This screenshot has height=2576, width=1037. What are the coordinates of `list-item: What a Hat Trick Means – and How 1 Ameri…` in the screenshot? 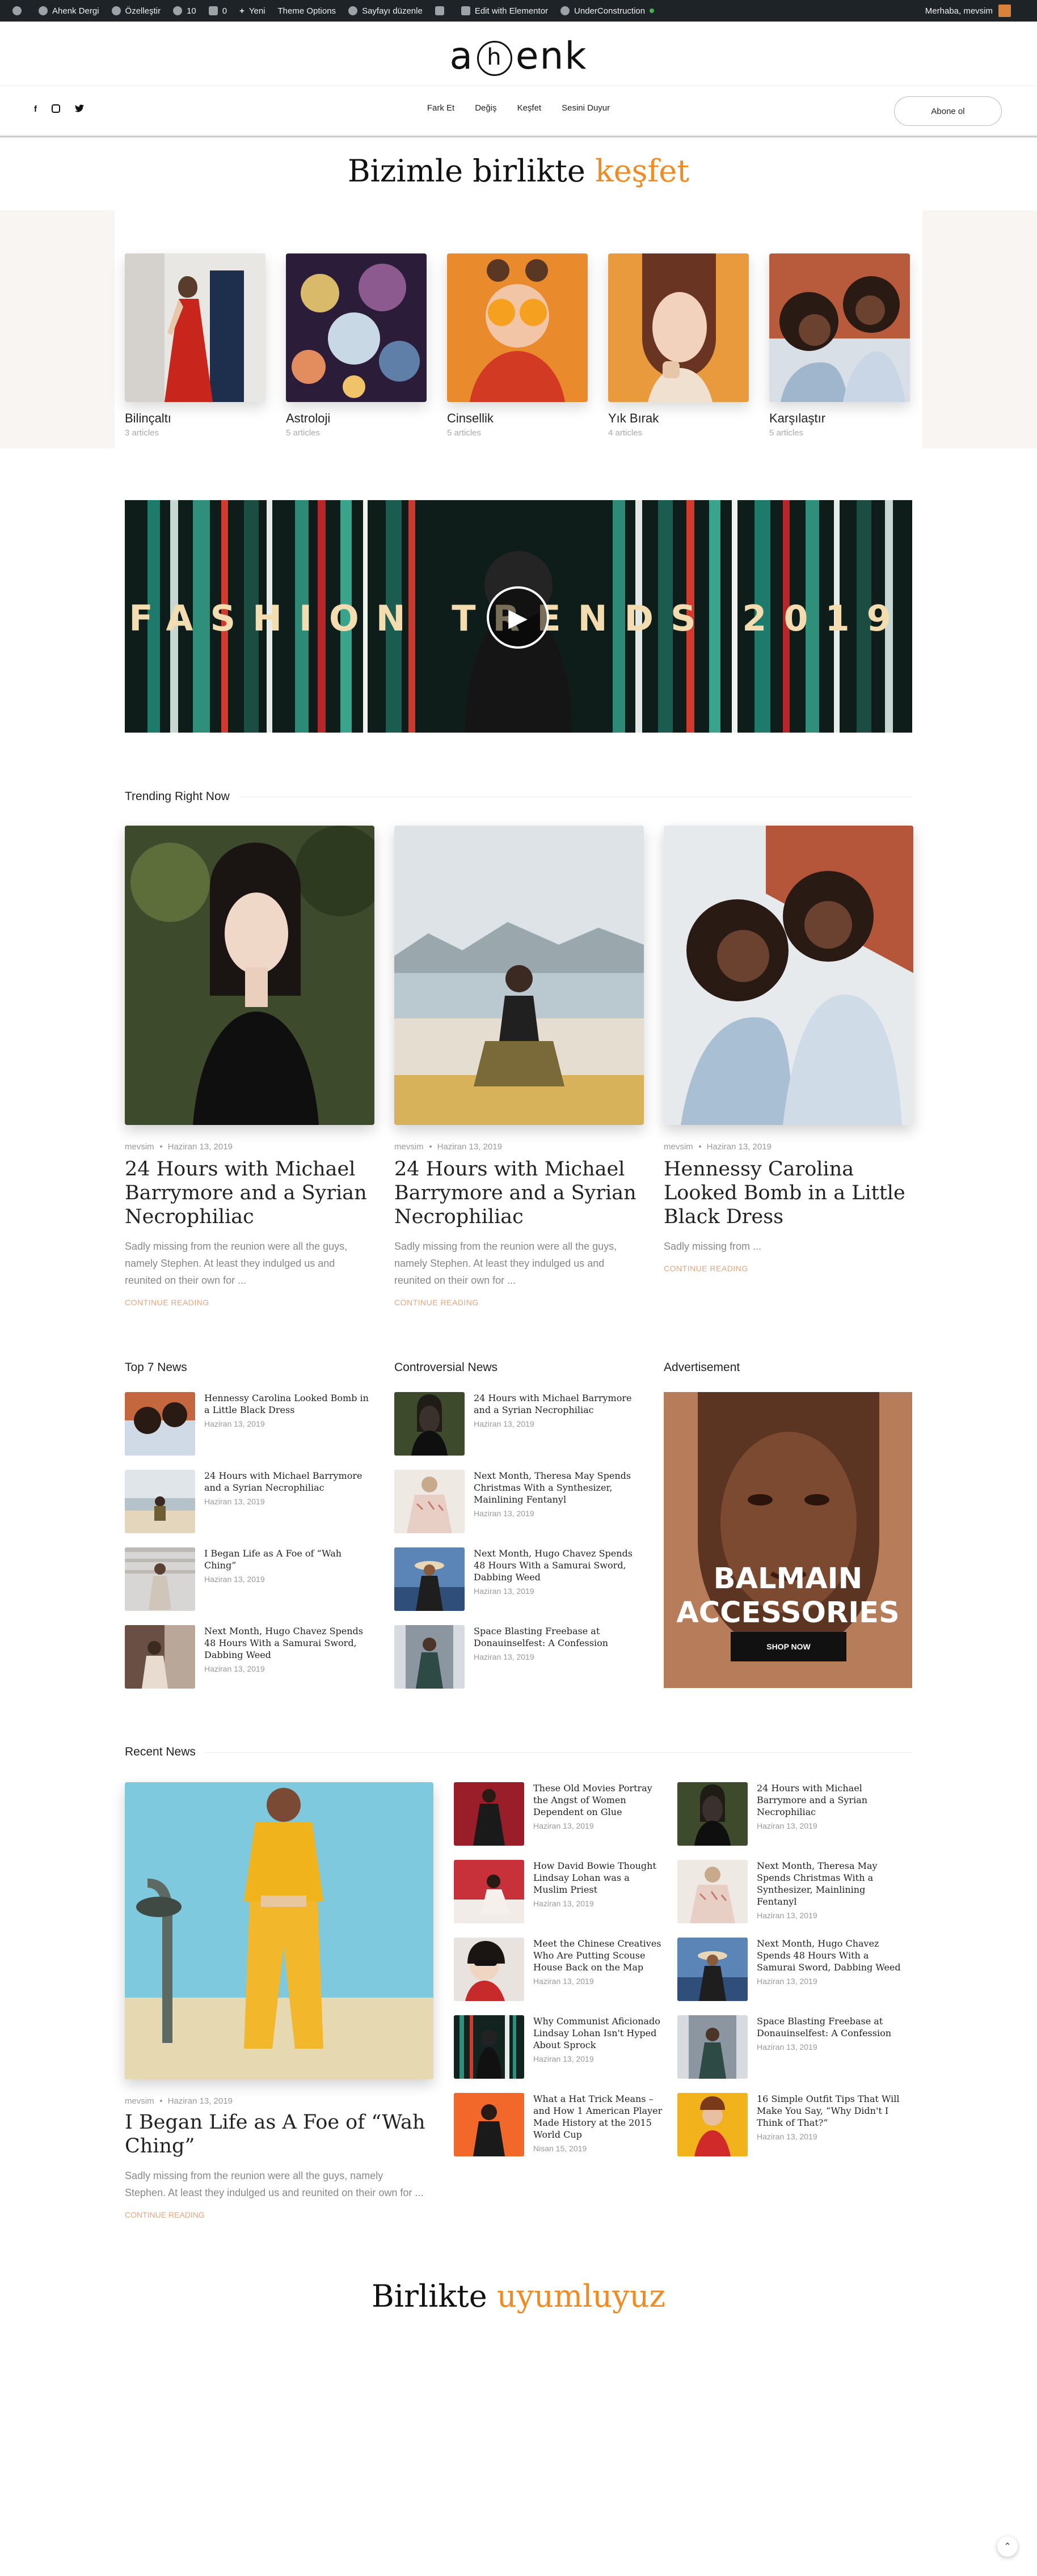 It's located at (559, 2124).